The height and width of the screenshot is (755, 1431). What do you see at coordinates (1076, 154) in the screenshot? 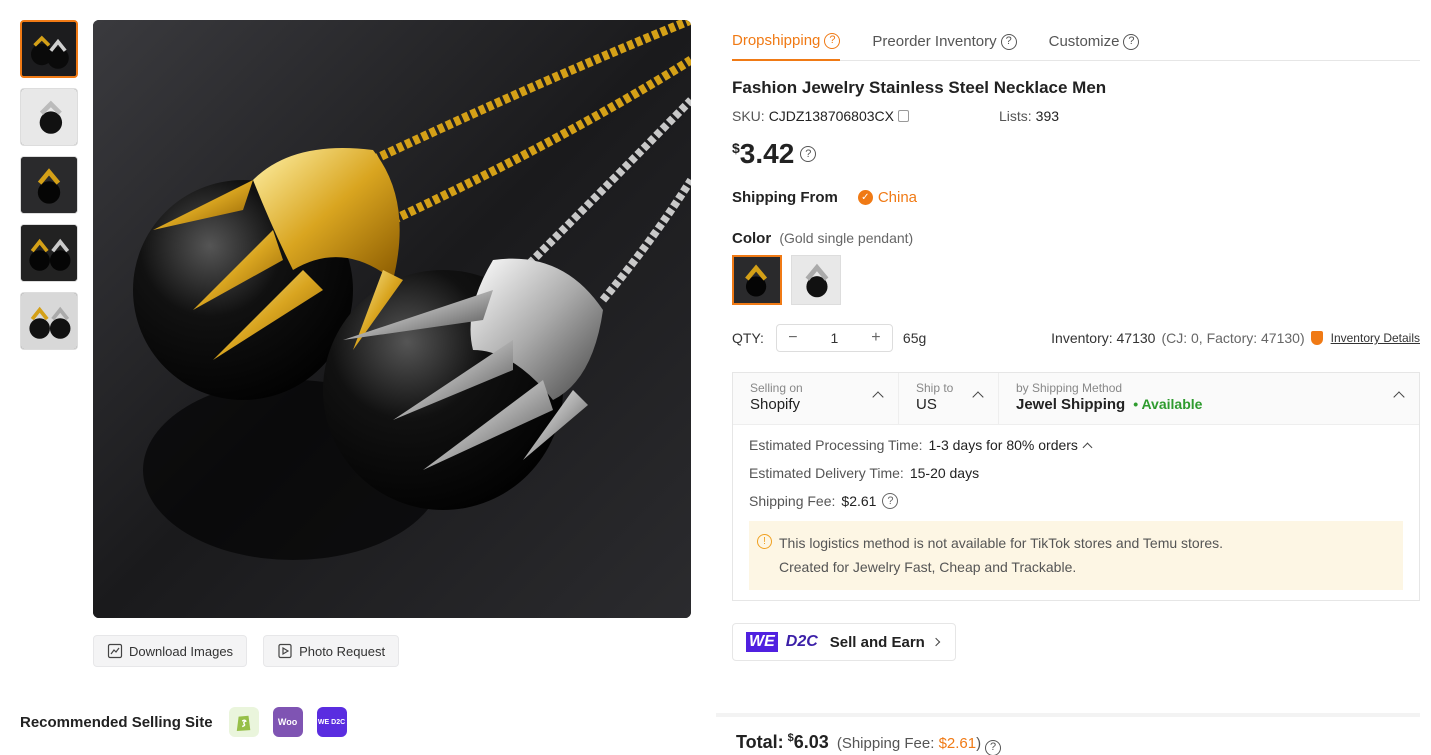
I see `price-row: $3.42 ?` at bounding box center [1076, 154].